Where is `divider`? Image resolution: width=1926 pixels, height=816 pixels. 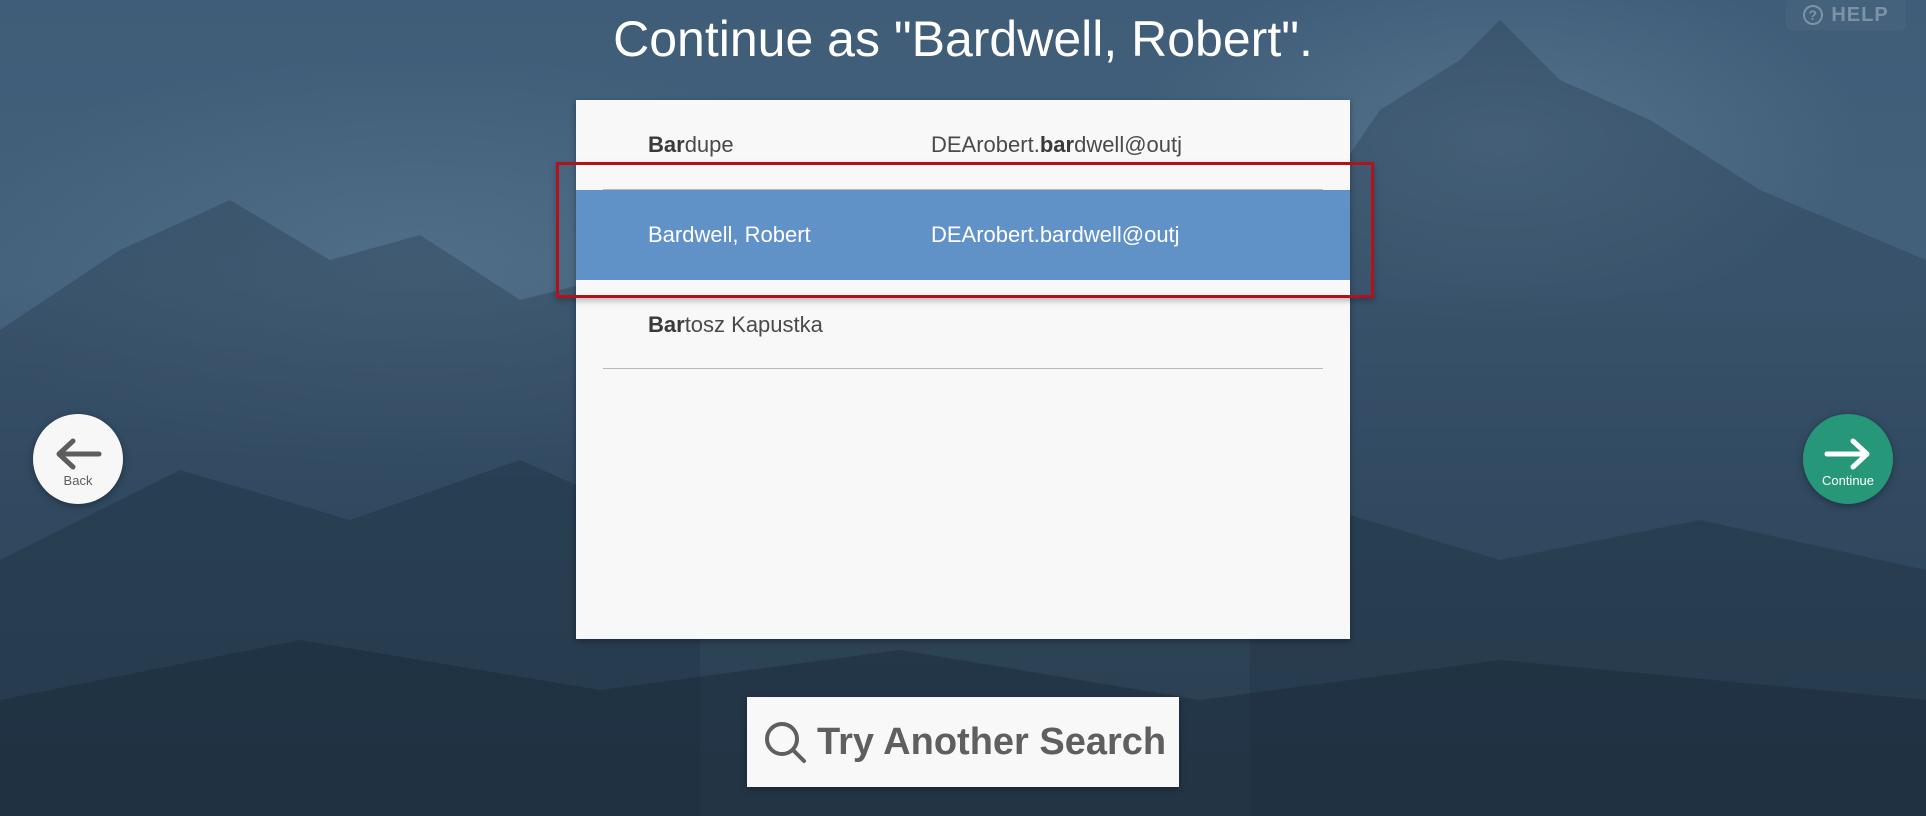
divider is located at coordinates (963, 368).